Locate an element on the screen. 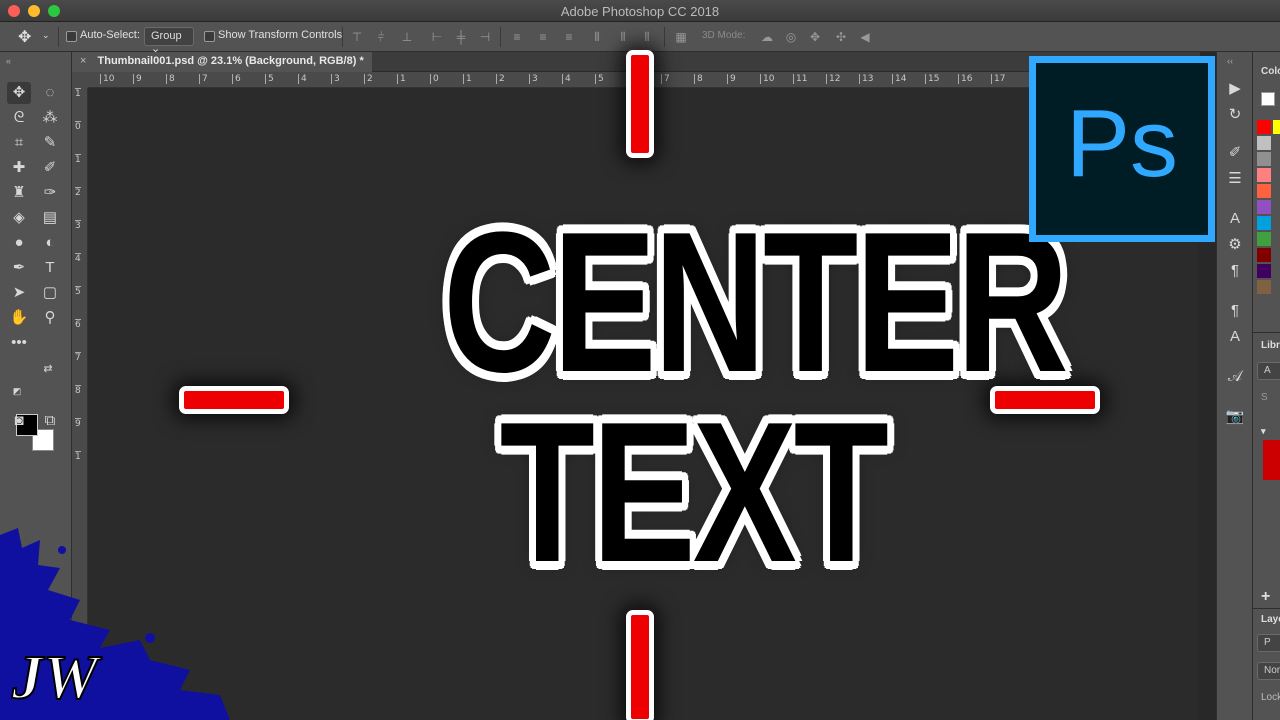 The width and height of the screenshot is (1280, 720). history-brush-icon: ✑ is located at coordinates (50, 193).